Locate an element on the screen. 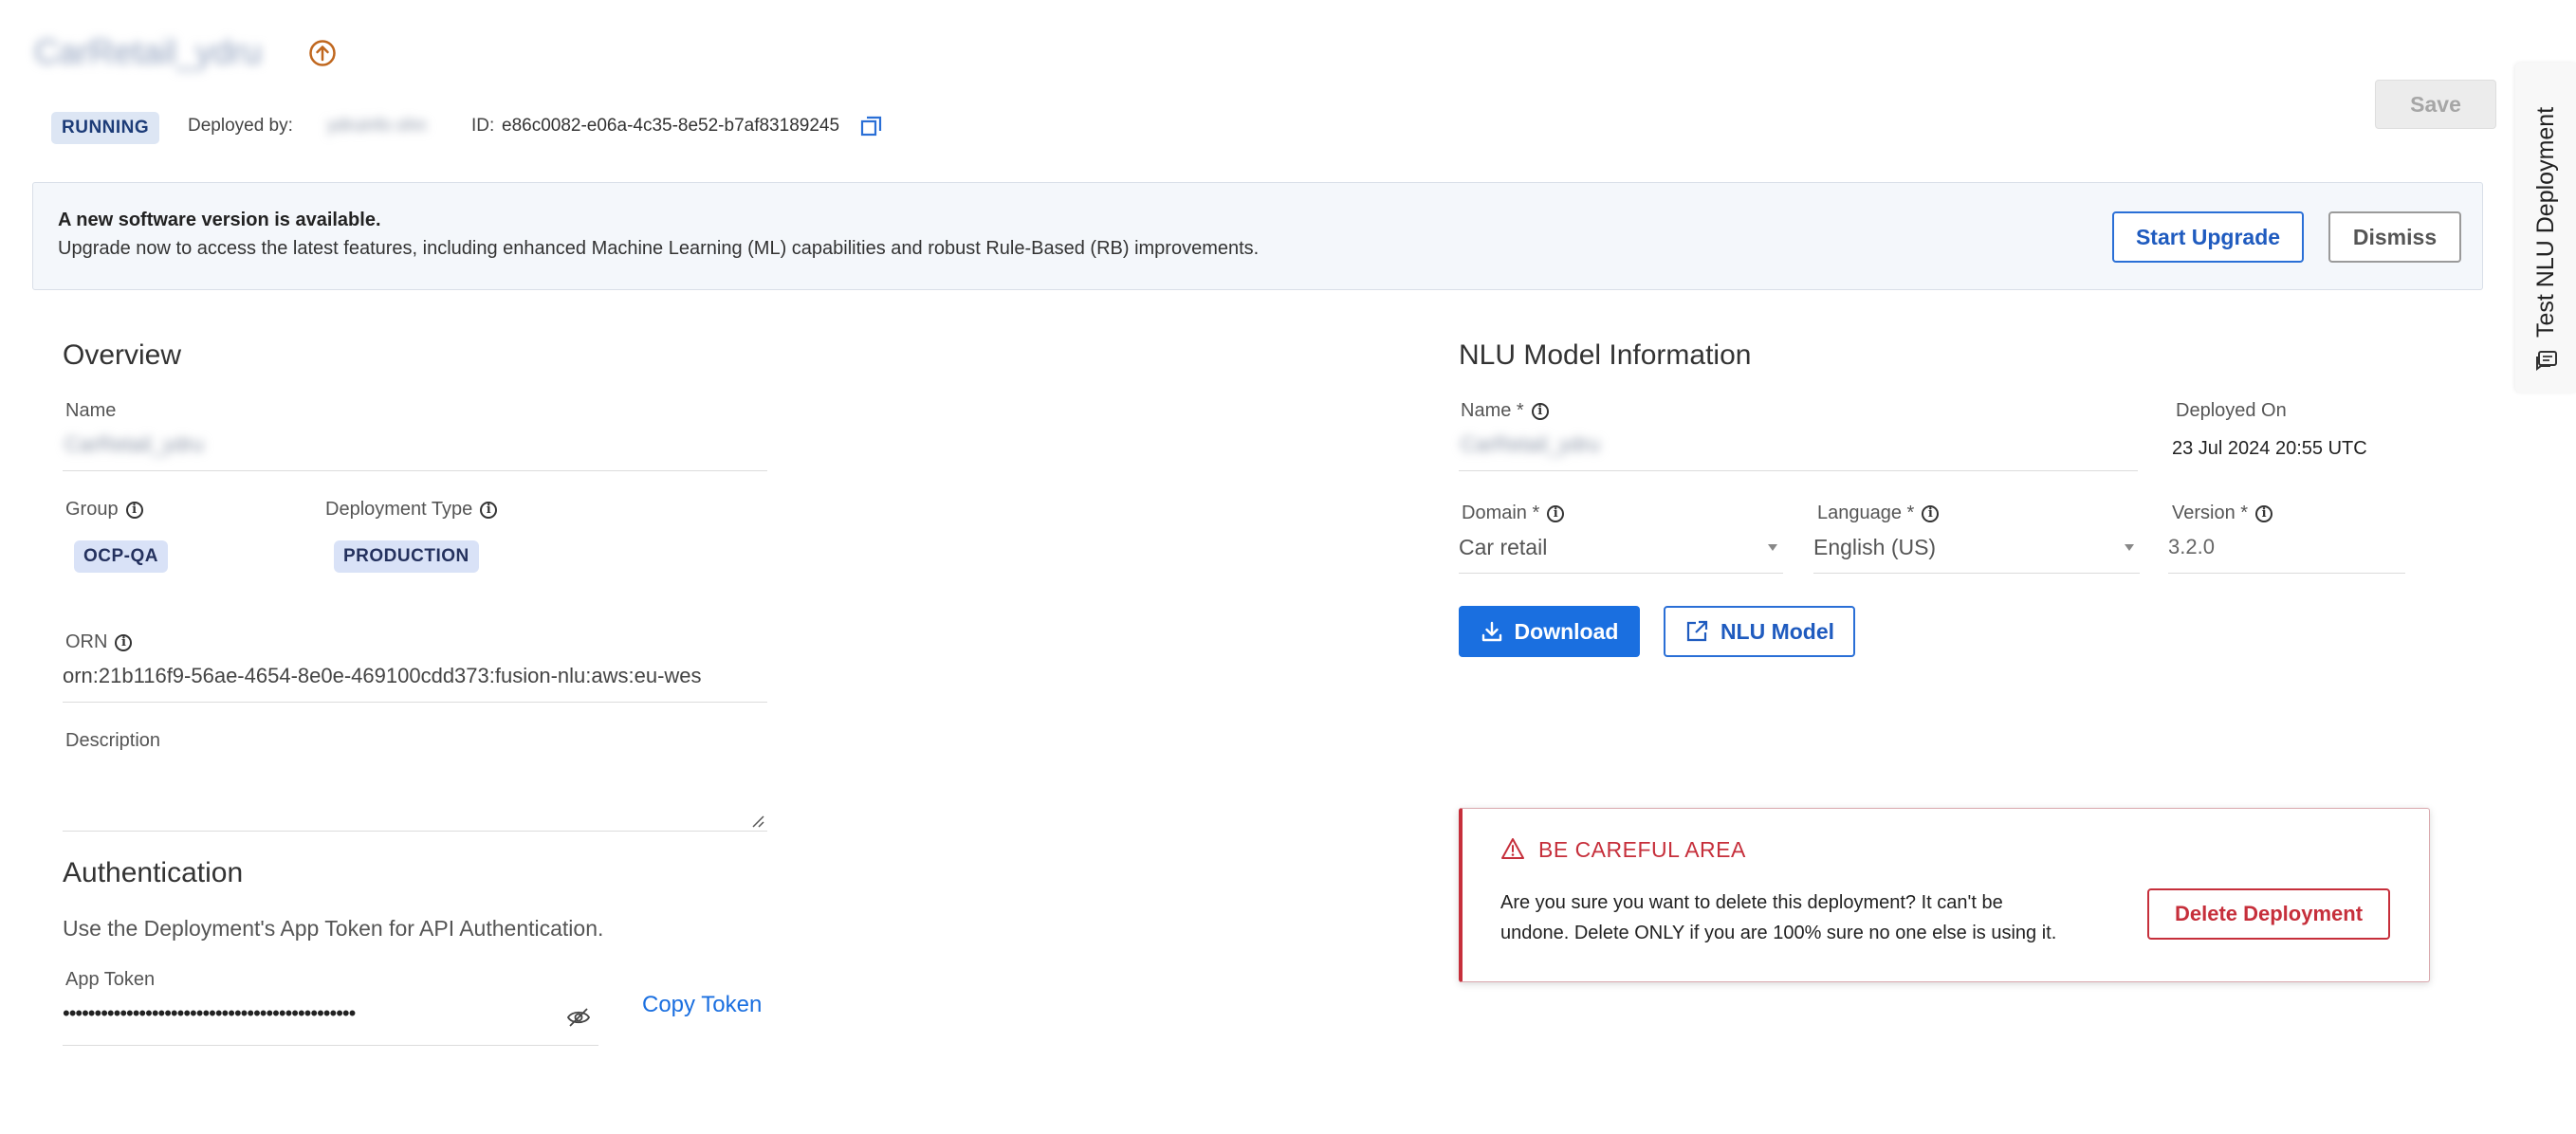 This screenshot has width=2576, height=1134. delete-deployment-button: Delete Deployment is located at coordinates (2268, 914).